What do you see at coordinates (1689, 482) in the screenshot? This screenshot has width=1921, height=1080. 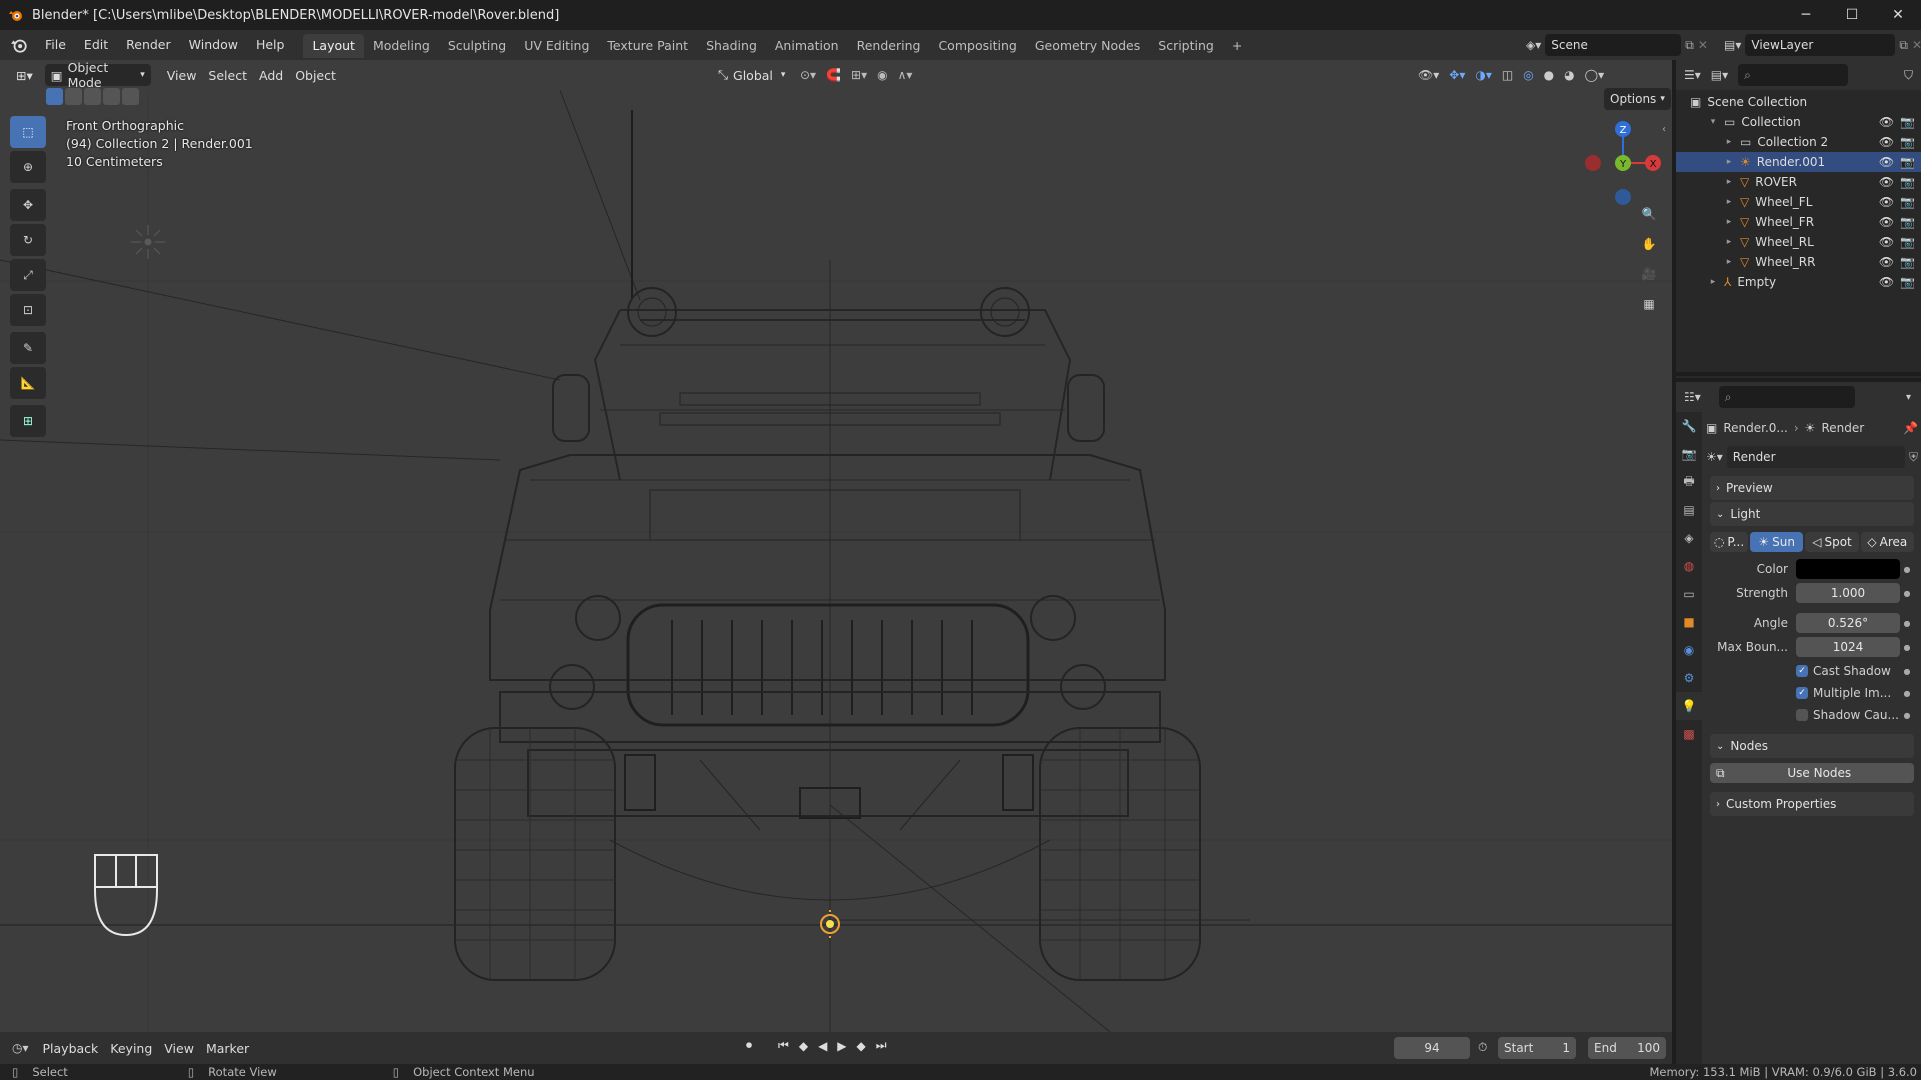 I see `tab-output: 🖶` at bounding box center [1689, 482].